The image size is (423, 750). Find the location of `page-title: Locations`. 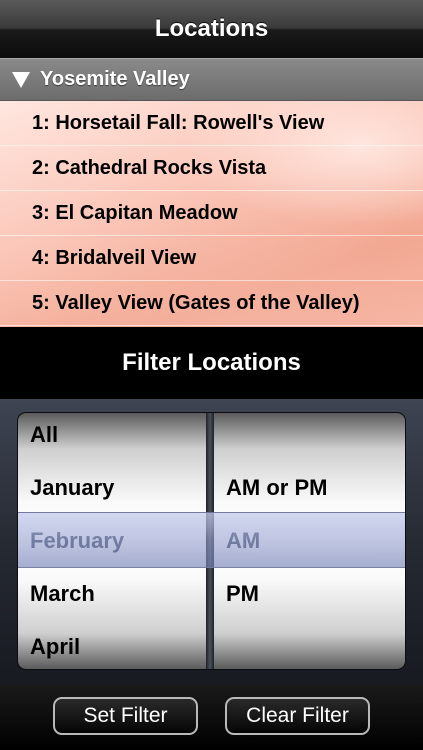

page-title: Locations is located at coordinates (211, 28).